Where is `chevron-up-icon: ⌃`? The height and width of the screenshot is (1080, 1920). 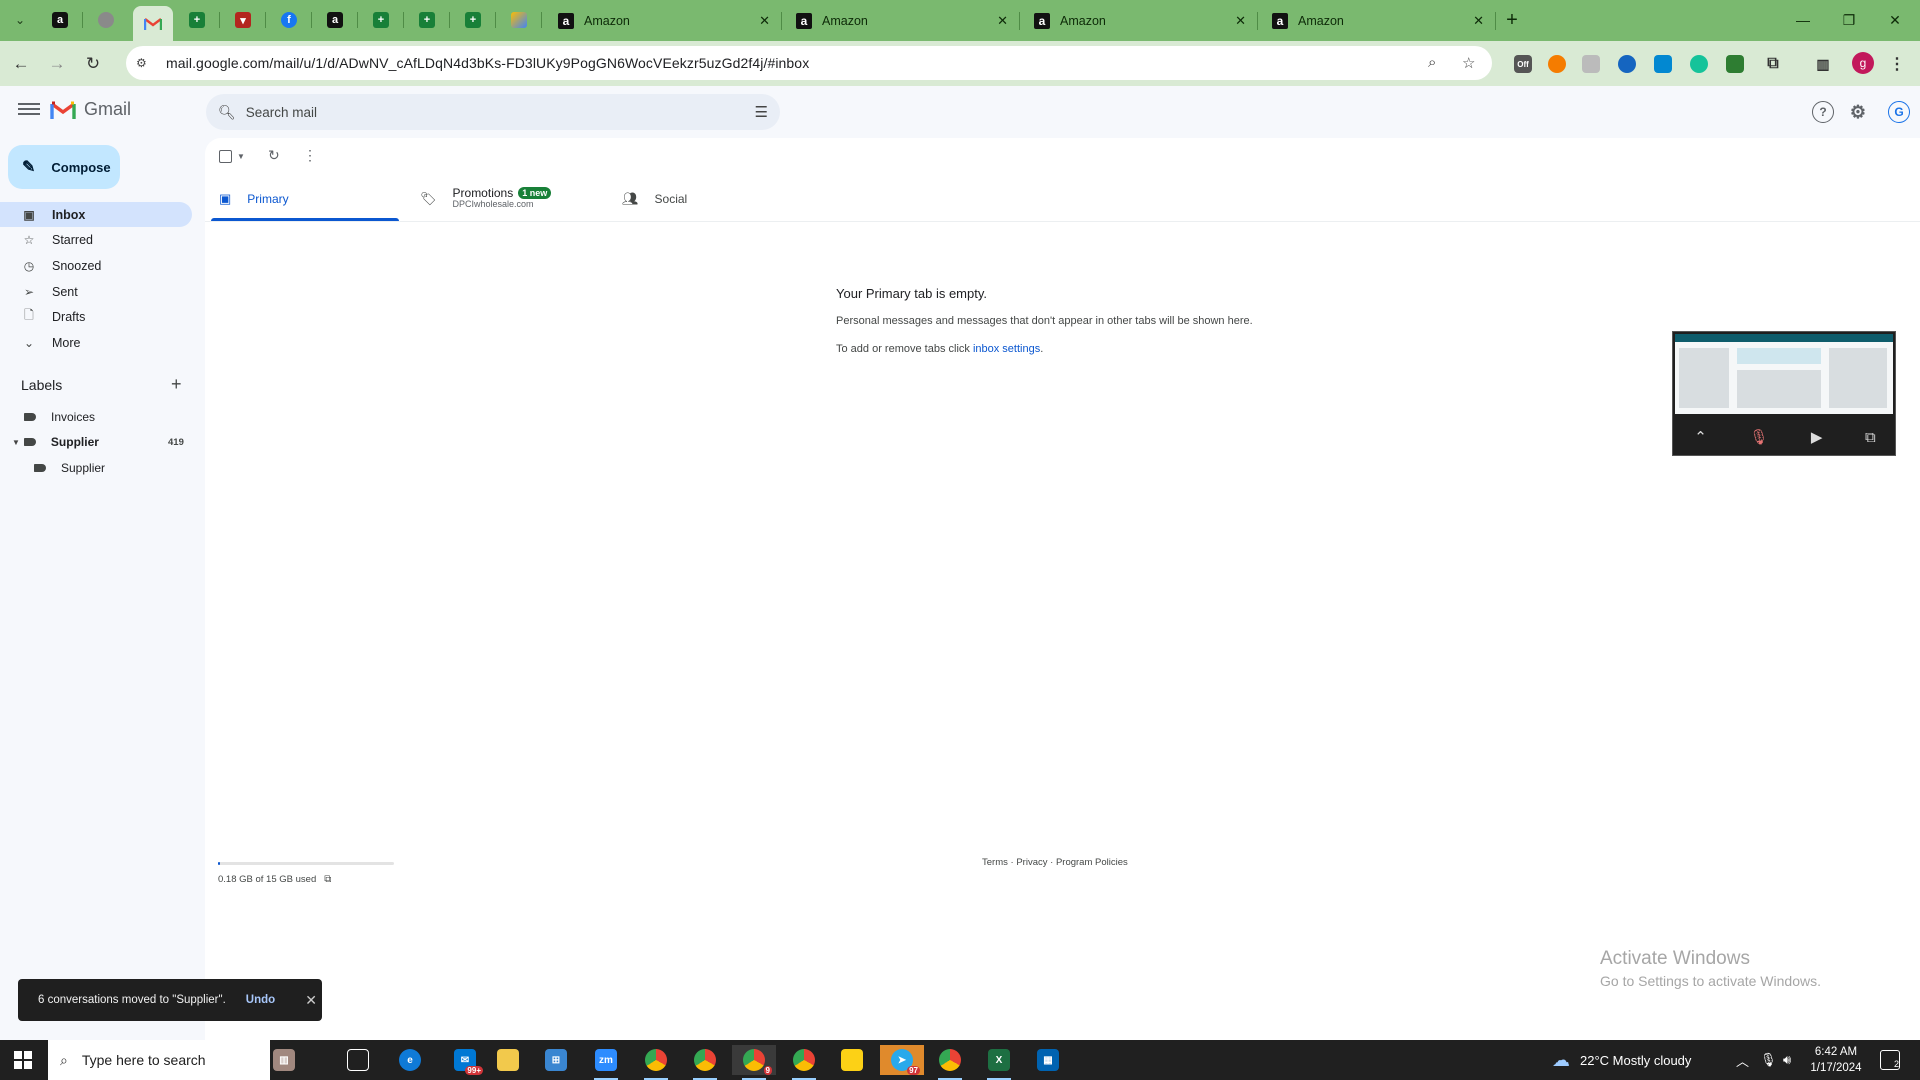
chevron-up-icon: ⌃ is located at coordinates (1700, 437).